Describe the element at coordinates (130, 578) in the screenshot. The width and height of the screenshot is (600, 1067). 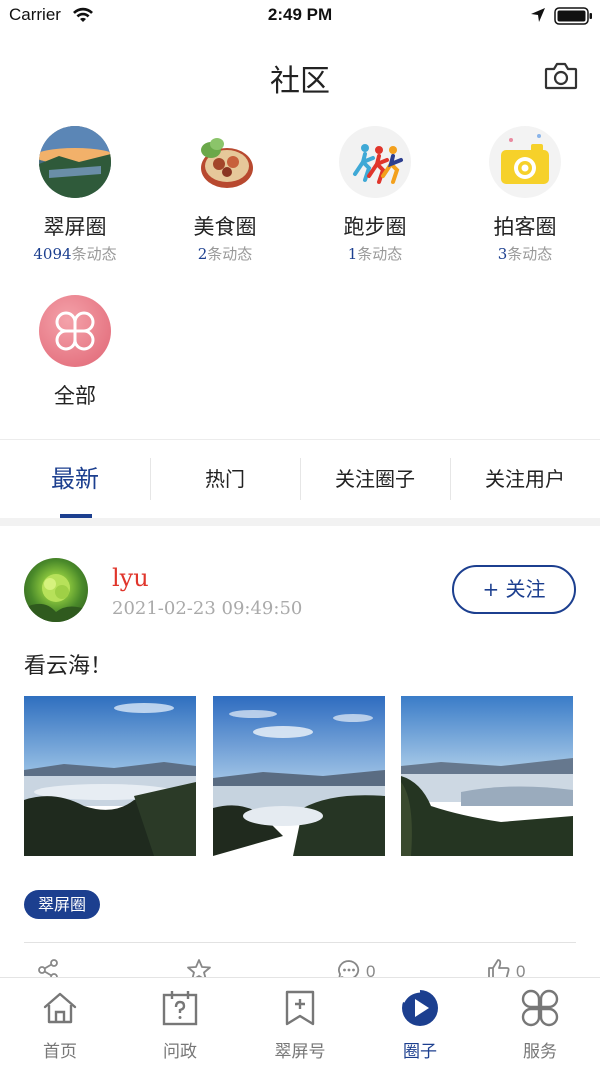
I see `post-username: lyu` at that location.